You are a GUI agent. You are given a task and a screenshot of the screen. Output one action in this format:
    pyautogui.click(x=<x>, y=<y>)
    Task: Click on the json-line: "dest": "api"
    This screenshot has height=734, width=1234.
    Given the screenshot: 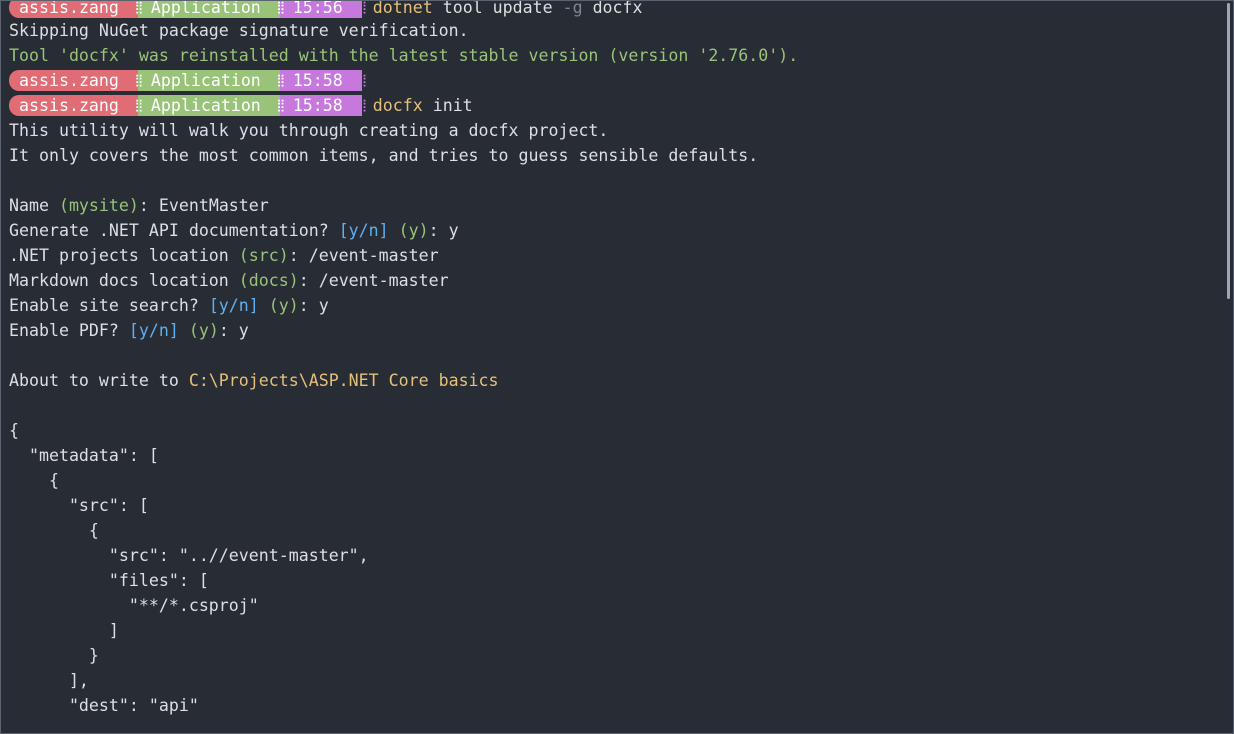 What is the action you would take?
    pyautogui.click(x=104, y=705)
    